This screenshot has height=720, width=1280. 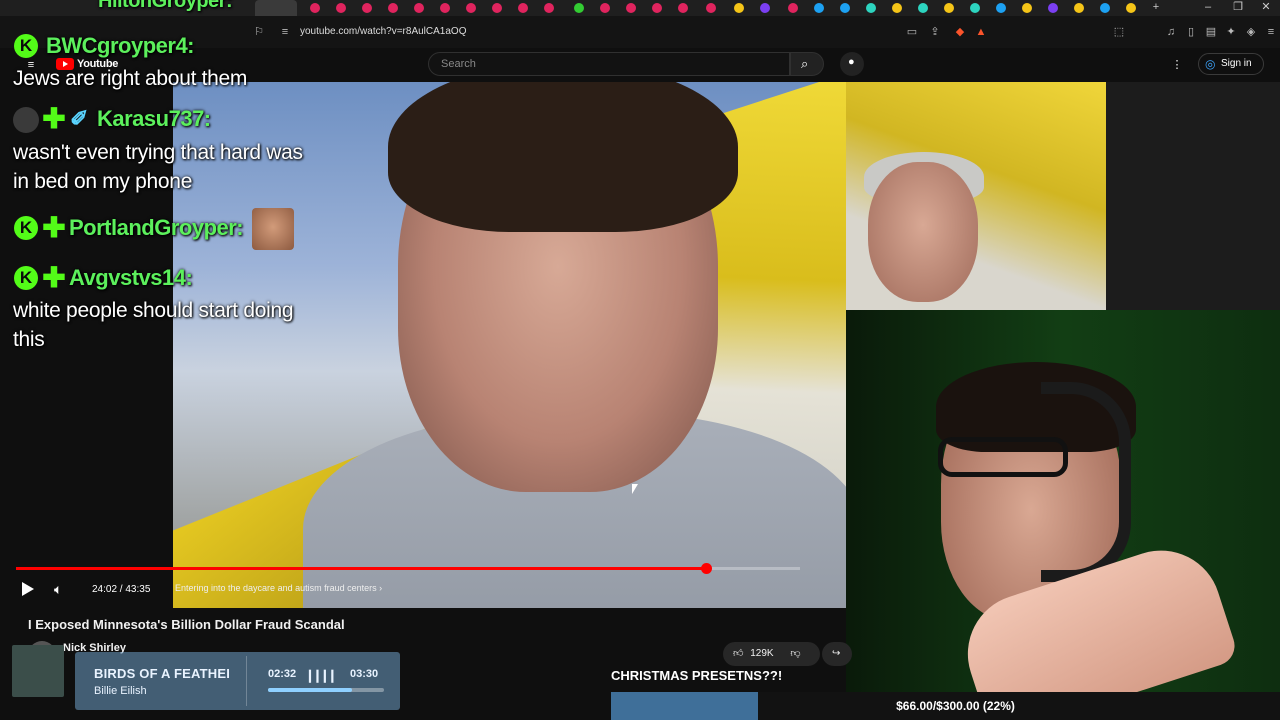 I want to click on url-field: youtube.com/watch?v=r8AulCA1aOQ, so click(x=610, y=32).